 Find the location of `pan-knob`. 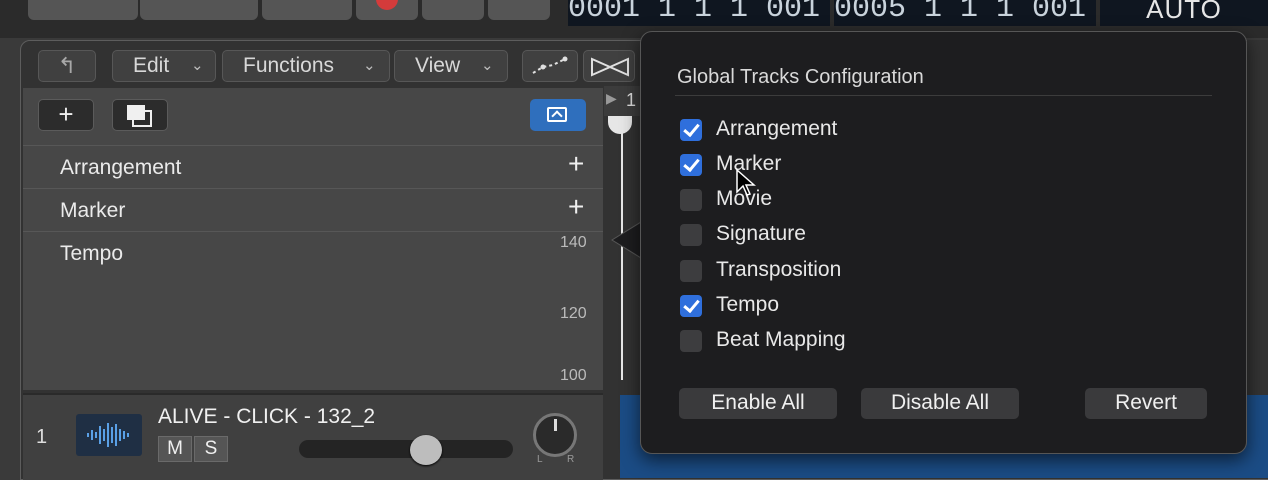

pan-knob is located at coordinates (555, 435).